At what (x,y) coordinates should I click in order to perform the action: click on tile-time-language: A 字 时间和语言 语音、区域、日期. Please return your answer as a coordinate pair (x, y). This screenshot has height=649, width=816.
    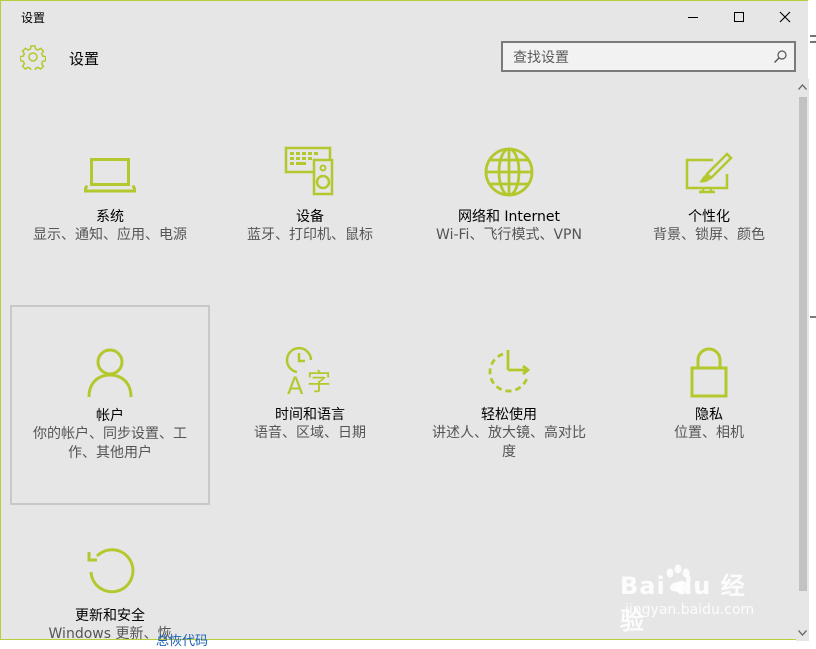
    Looking at the image, I should click on (310, 406).